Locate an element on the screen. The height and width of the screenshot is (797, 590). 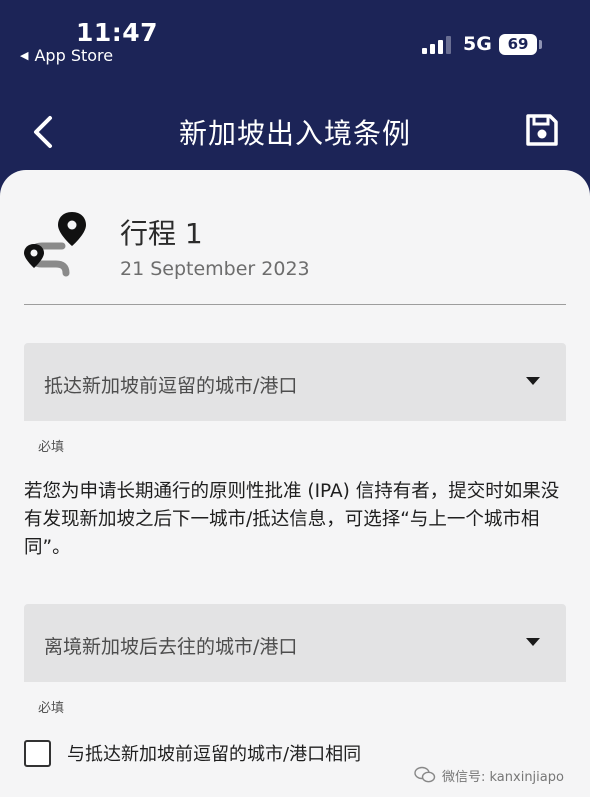
arrival-city-select: 抵达新加坡前逗留的城市/港口 is located at coordinates (295, 382).